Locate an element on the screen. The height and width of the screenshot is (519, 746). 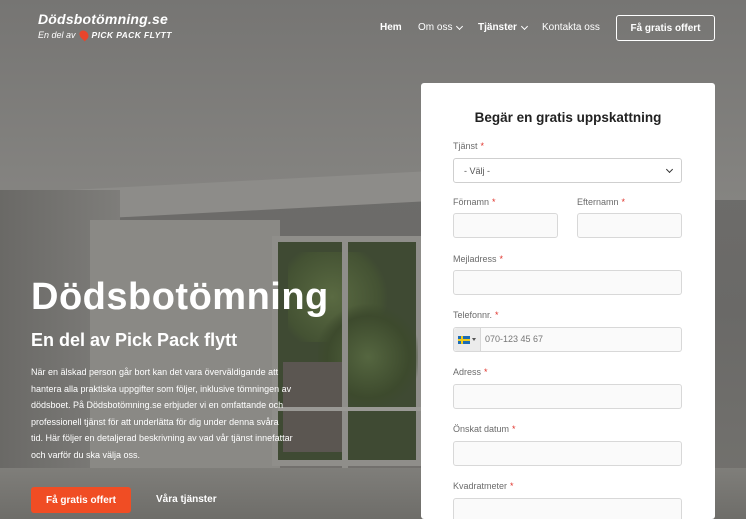
sqm-label: Kvadratmeter * is located at coordinates (483, 486).